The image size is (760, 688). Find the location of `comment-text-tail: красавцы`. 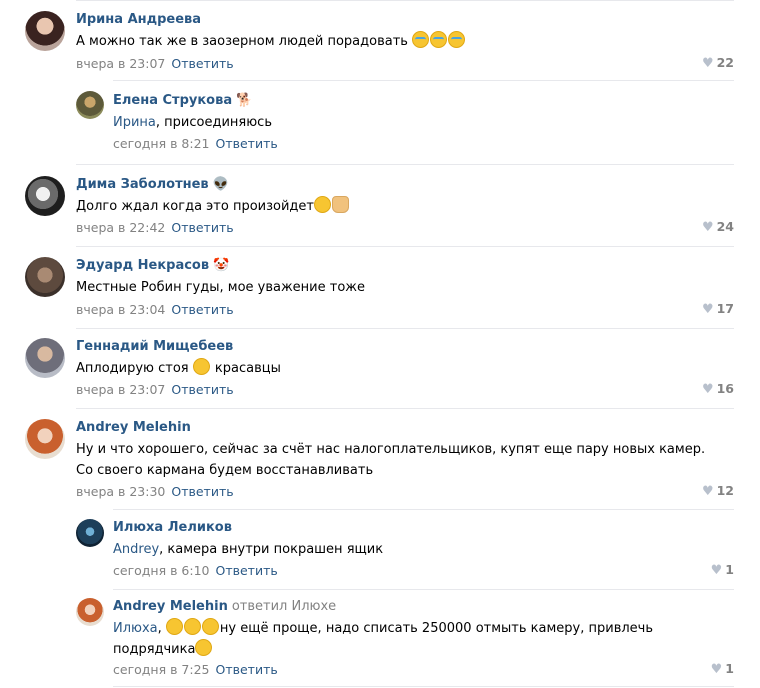

comment-text-tail: красавцы is located at coordinates (247, 368).